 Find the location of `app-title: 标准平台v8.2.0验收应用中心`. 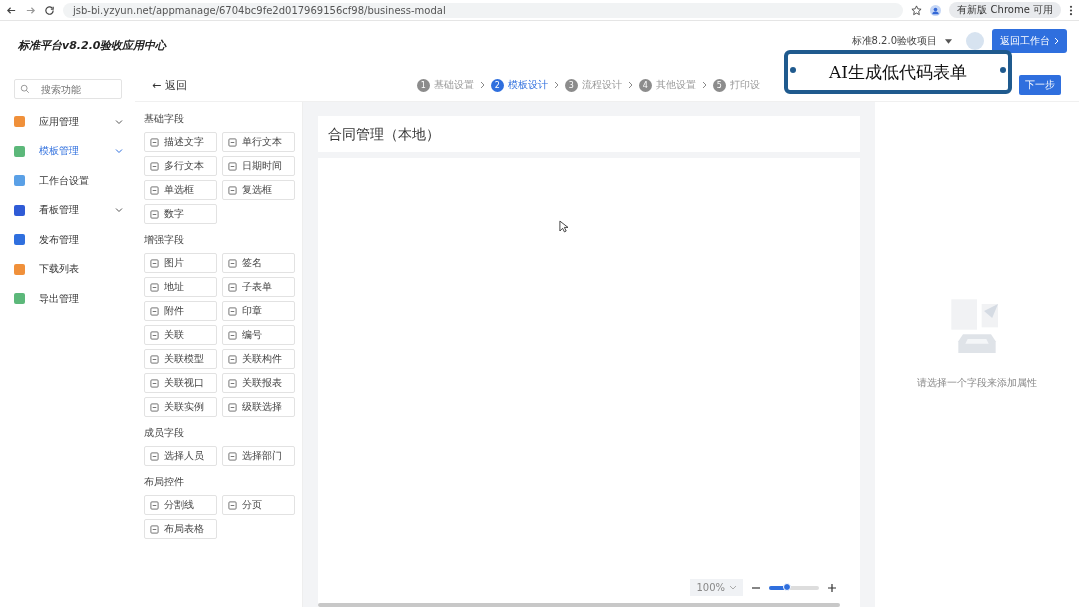

app-title: 标准平台v8.2.0验收应用中心 is located at coordinates (92, 45).